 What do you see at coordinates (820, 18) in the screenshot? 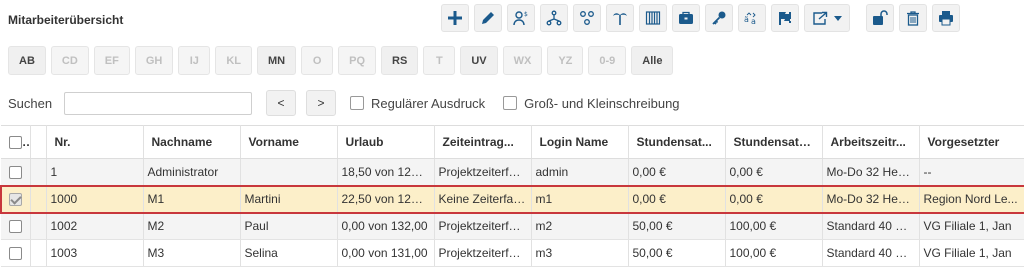
I see `export-icon` at bounding box center [820, 18].